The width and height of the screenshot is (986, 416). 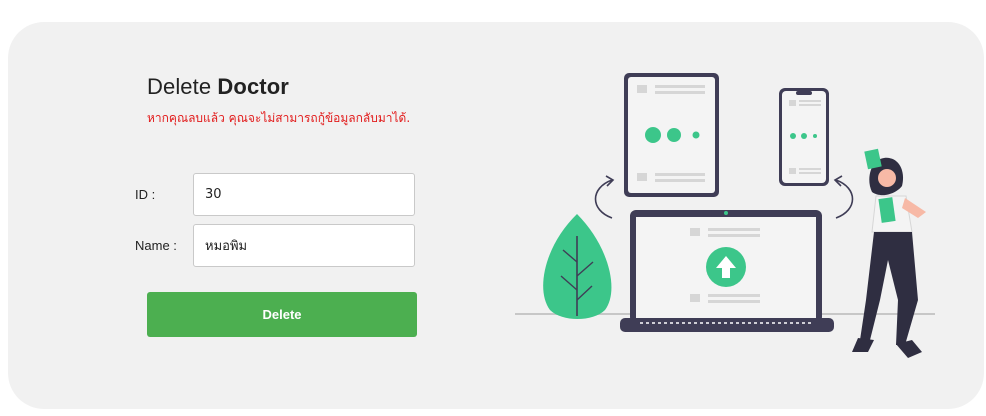 What do you see at coordinates (577, 266) in the screenshot?
I see `plant-icon` at bounding box center [577, 266].